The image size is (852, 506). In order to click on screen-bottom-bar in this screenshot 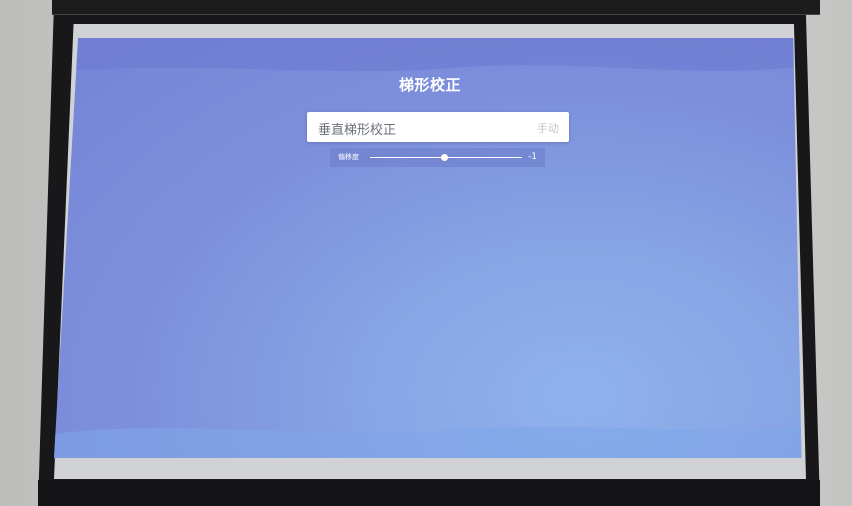, I will do `click(429, 493)`.